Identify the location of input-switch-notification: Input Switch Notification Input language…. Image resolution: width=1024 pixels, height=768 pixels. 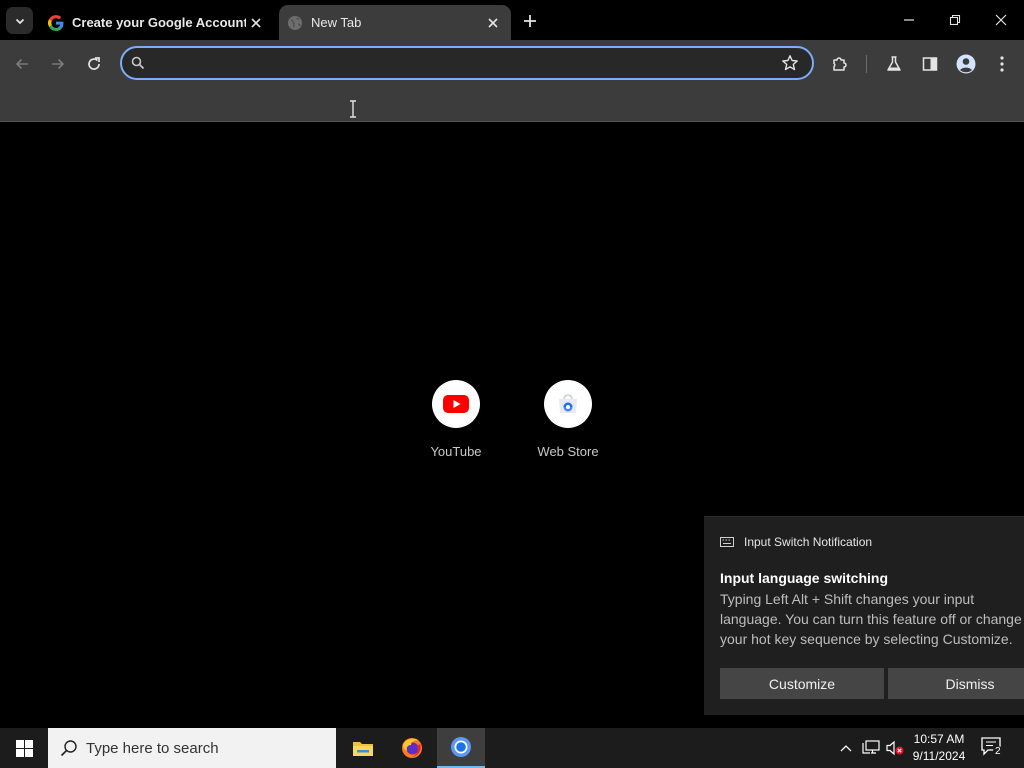
(864, 615).